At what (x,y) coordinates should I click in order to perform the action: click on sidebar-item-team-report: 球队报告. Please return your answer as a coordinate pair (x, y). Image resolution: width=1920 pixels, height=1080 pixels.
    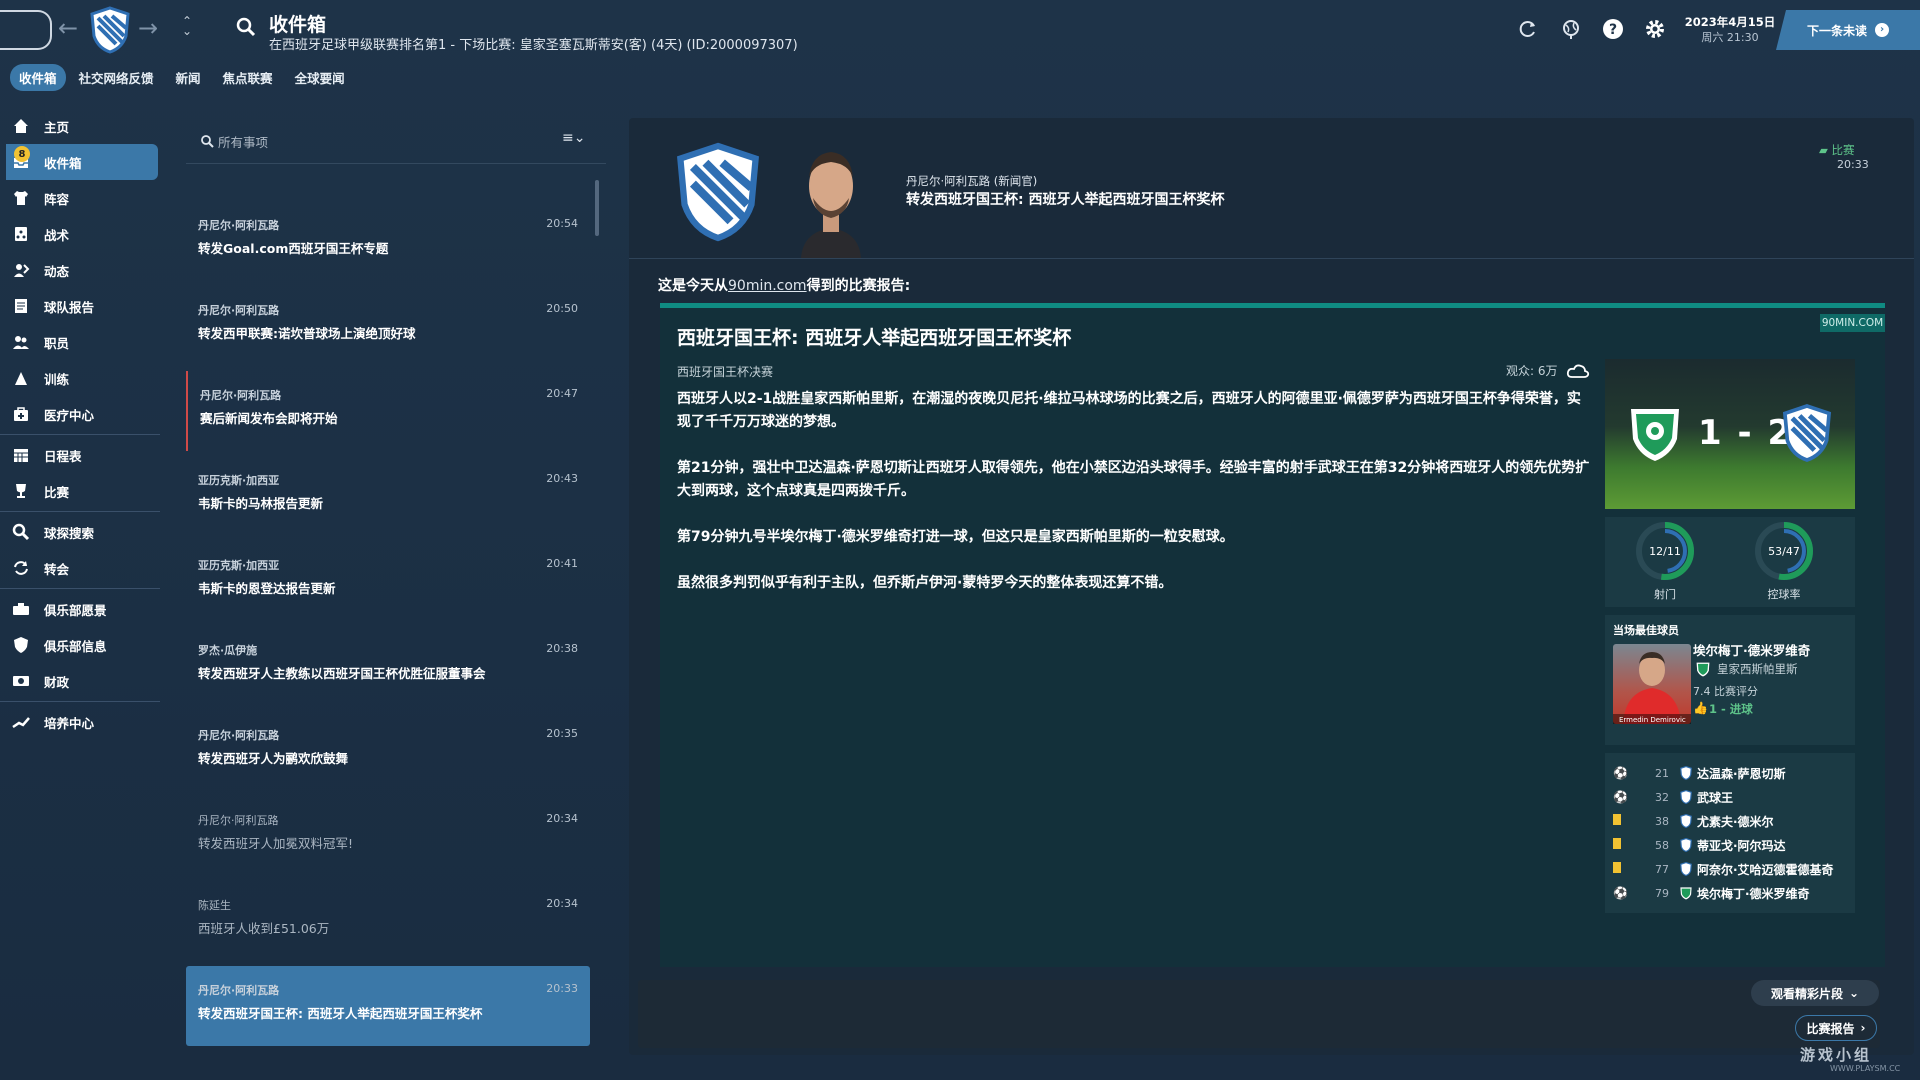
    Looking at the image, I should click on (80, 306).